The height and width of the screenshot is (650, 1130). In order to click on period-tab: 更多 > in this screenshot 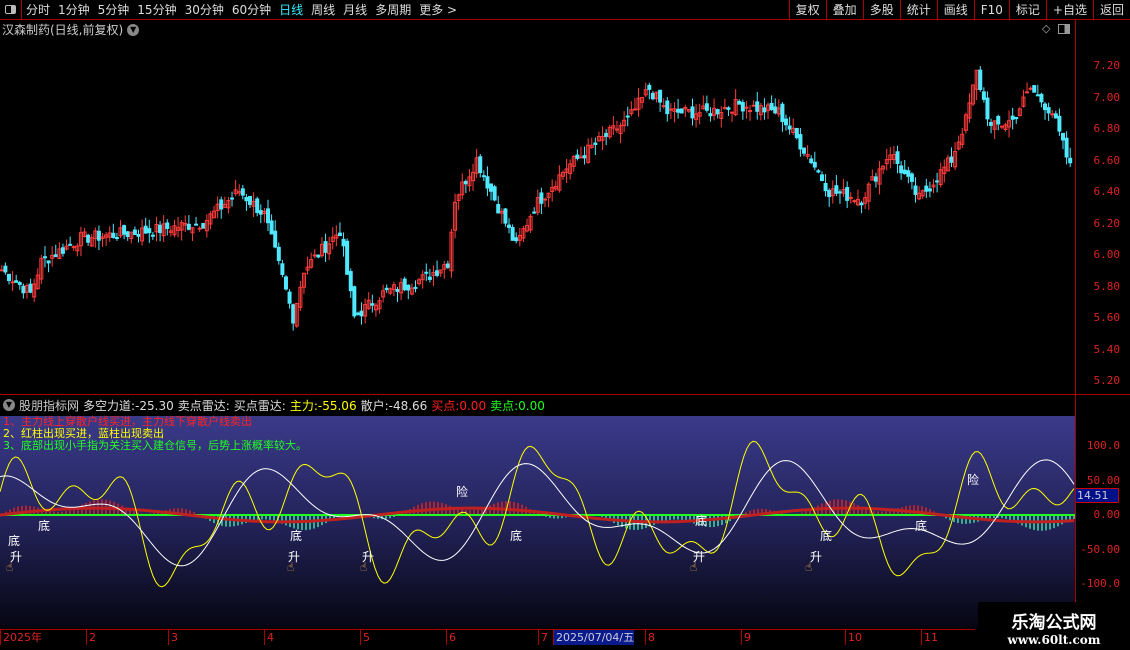, I will do `click(438, 9)`.